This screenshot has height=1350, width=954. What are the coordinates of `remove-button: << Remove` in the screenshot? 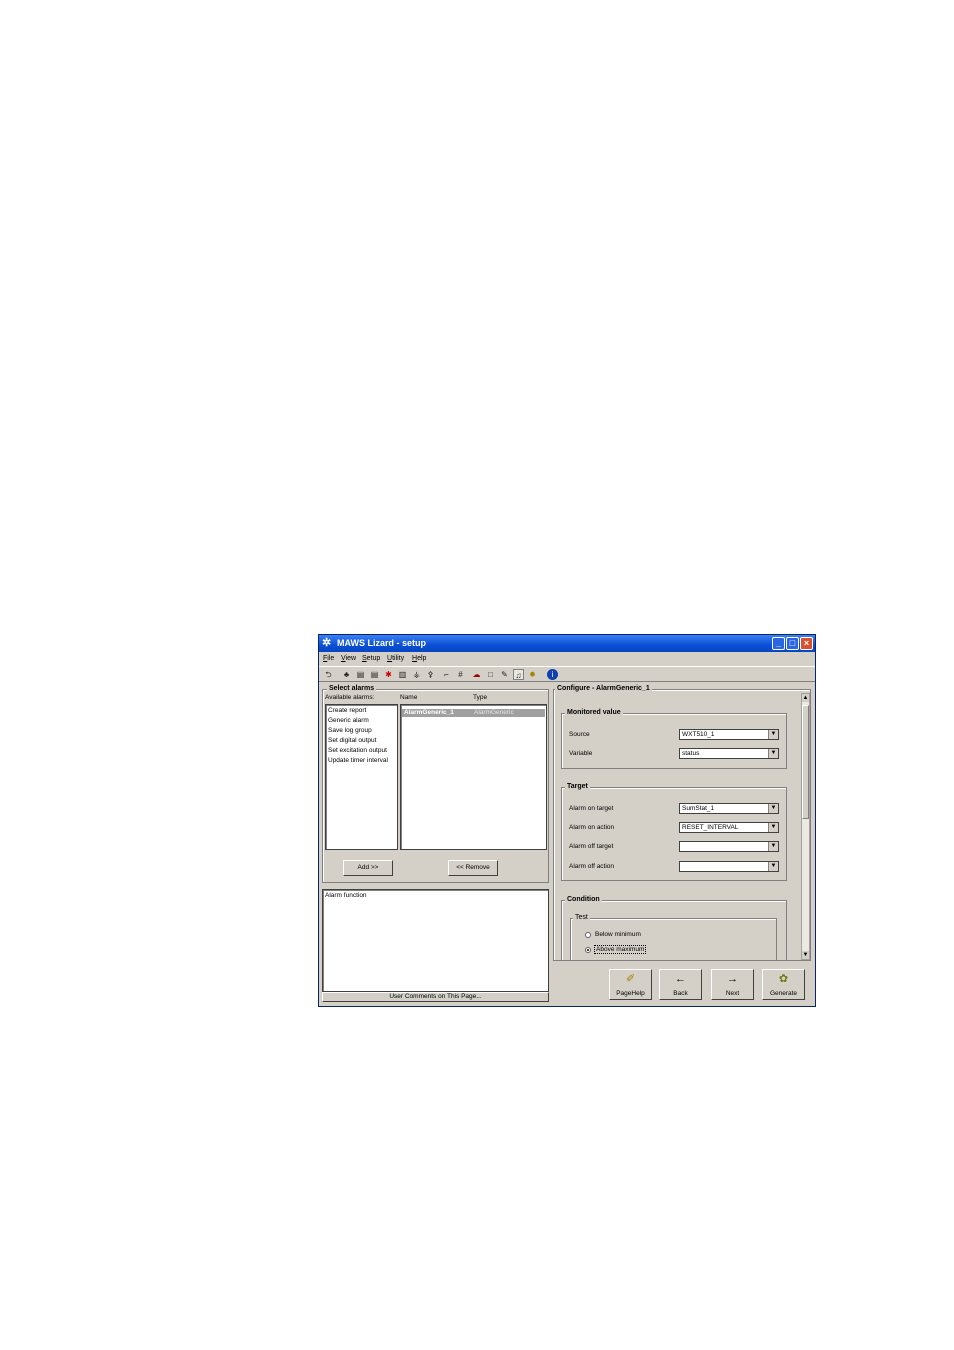 It's located at (473, 868).